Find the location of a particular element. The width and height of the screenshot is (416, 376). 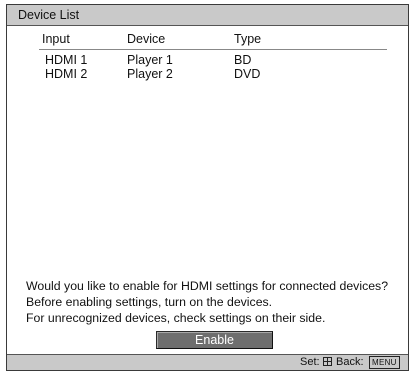

select-button-icon is located at coordinates (327, 361).